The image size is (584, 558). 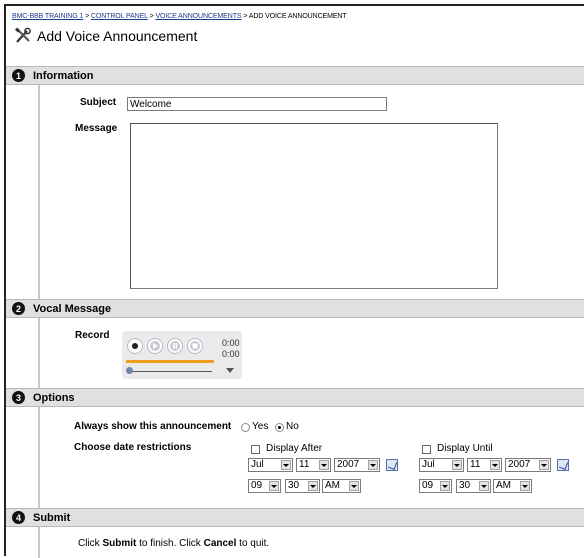 What do you see at coordinates (279, 427) in the screenshot?
I see `no-radio` at bounding box center [279, 427].